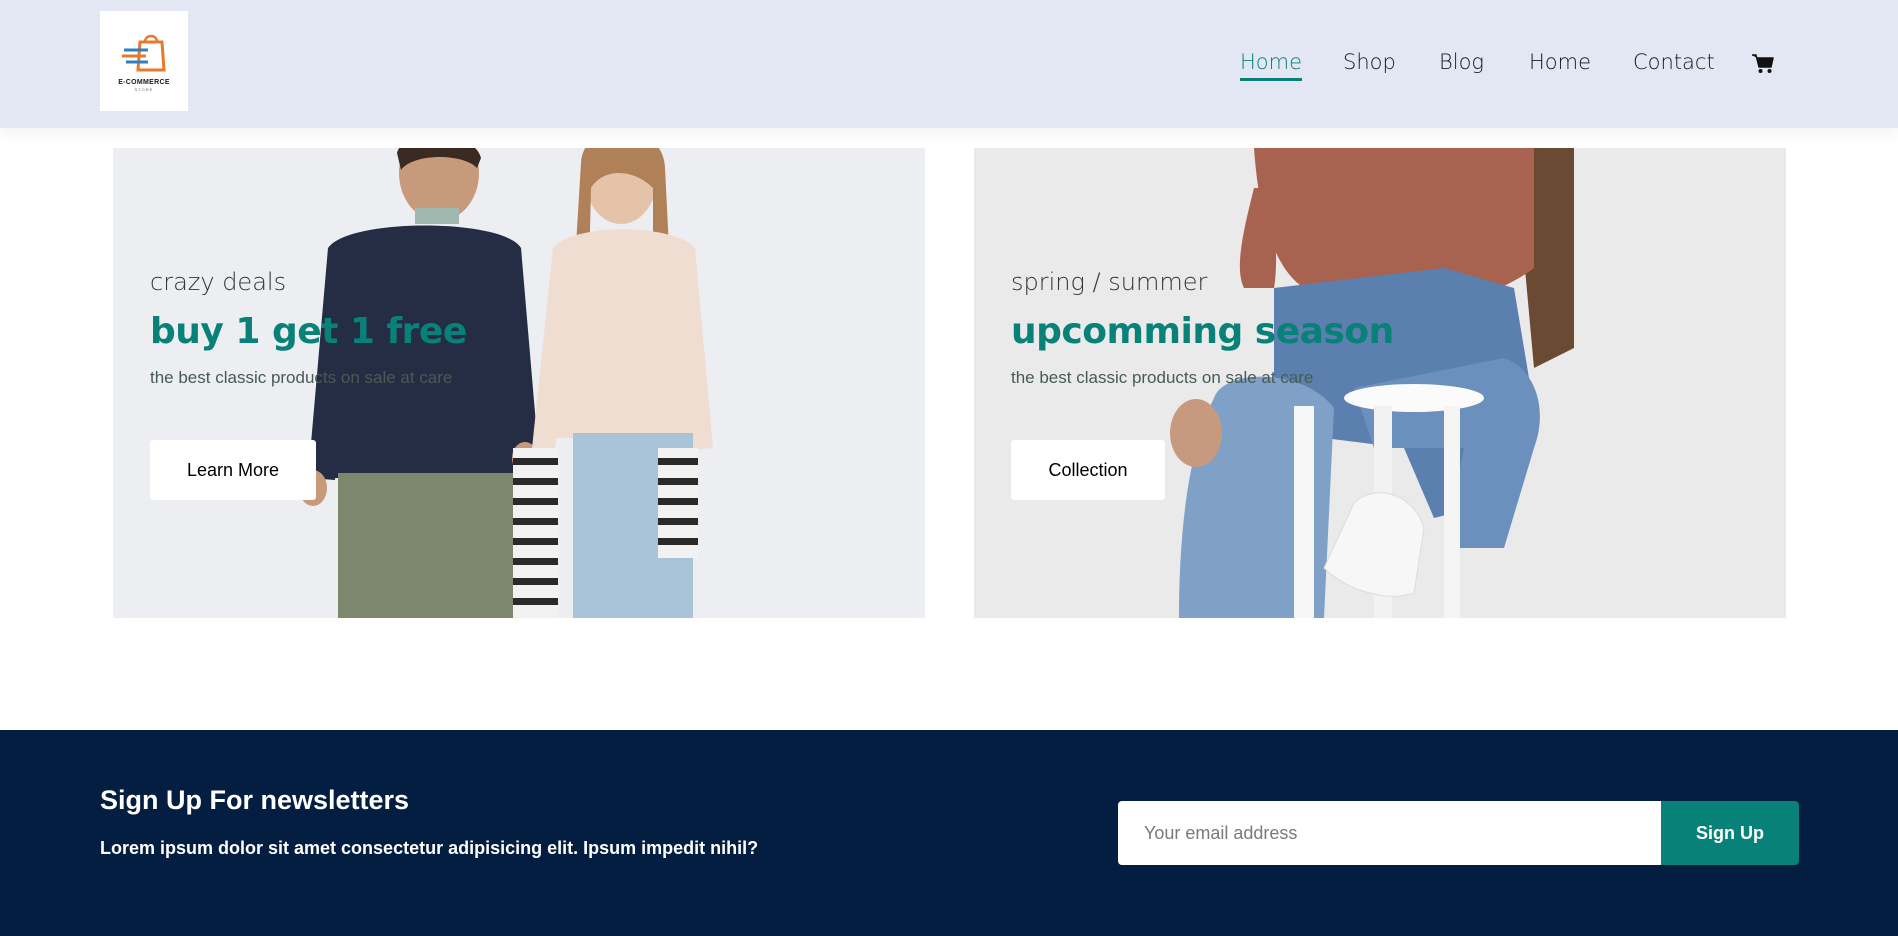  I want to click on cart-icon, so click(1763, 64).